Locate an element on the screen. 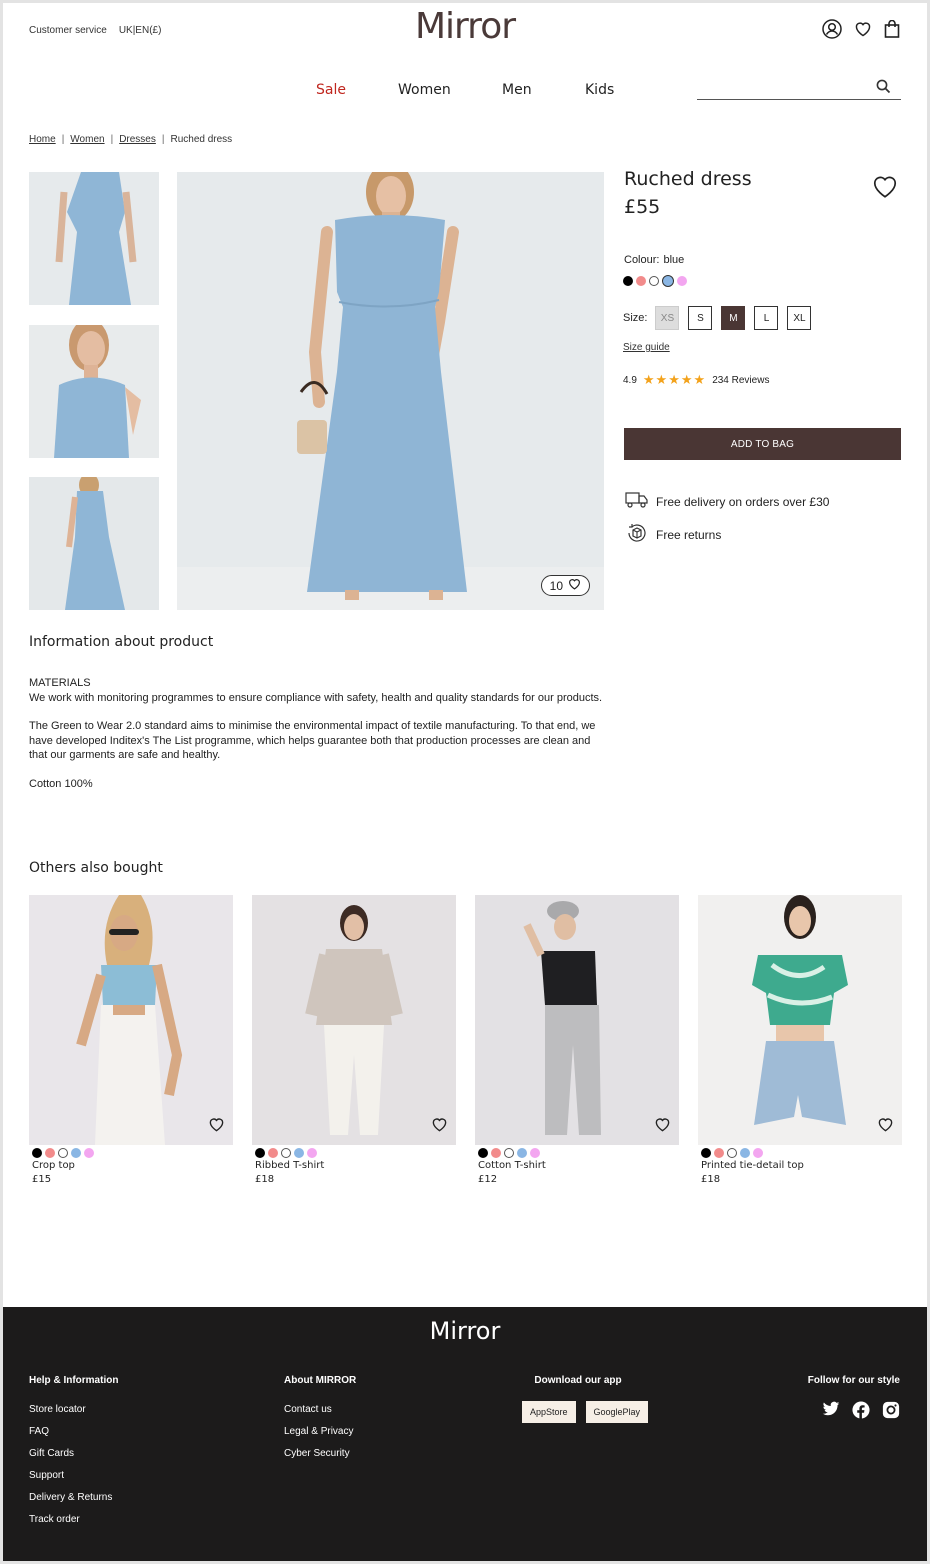 This screenshot has width=930, height=1564. breadcrumb: Home | Women | Dresses | Ruched dress is located at coordinates (130, 139).